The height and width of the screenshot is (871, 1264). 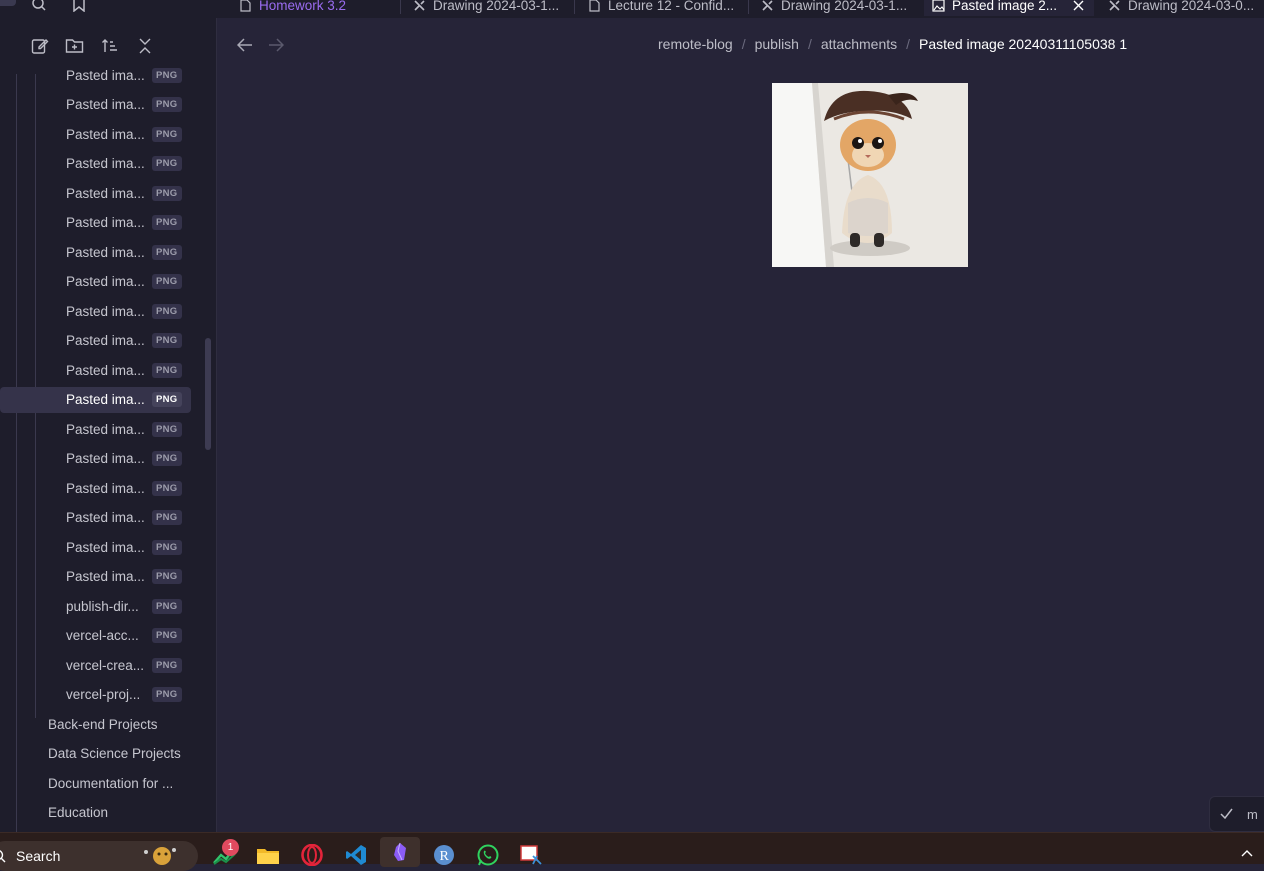 I want to click on file-item: vercel-acc... PNG, so click(x=95, y=636).